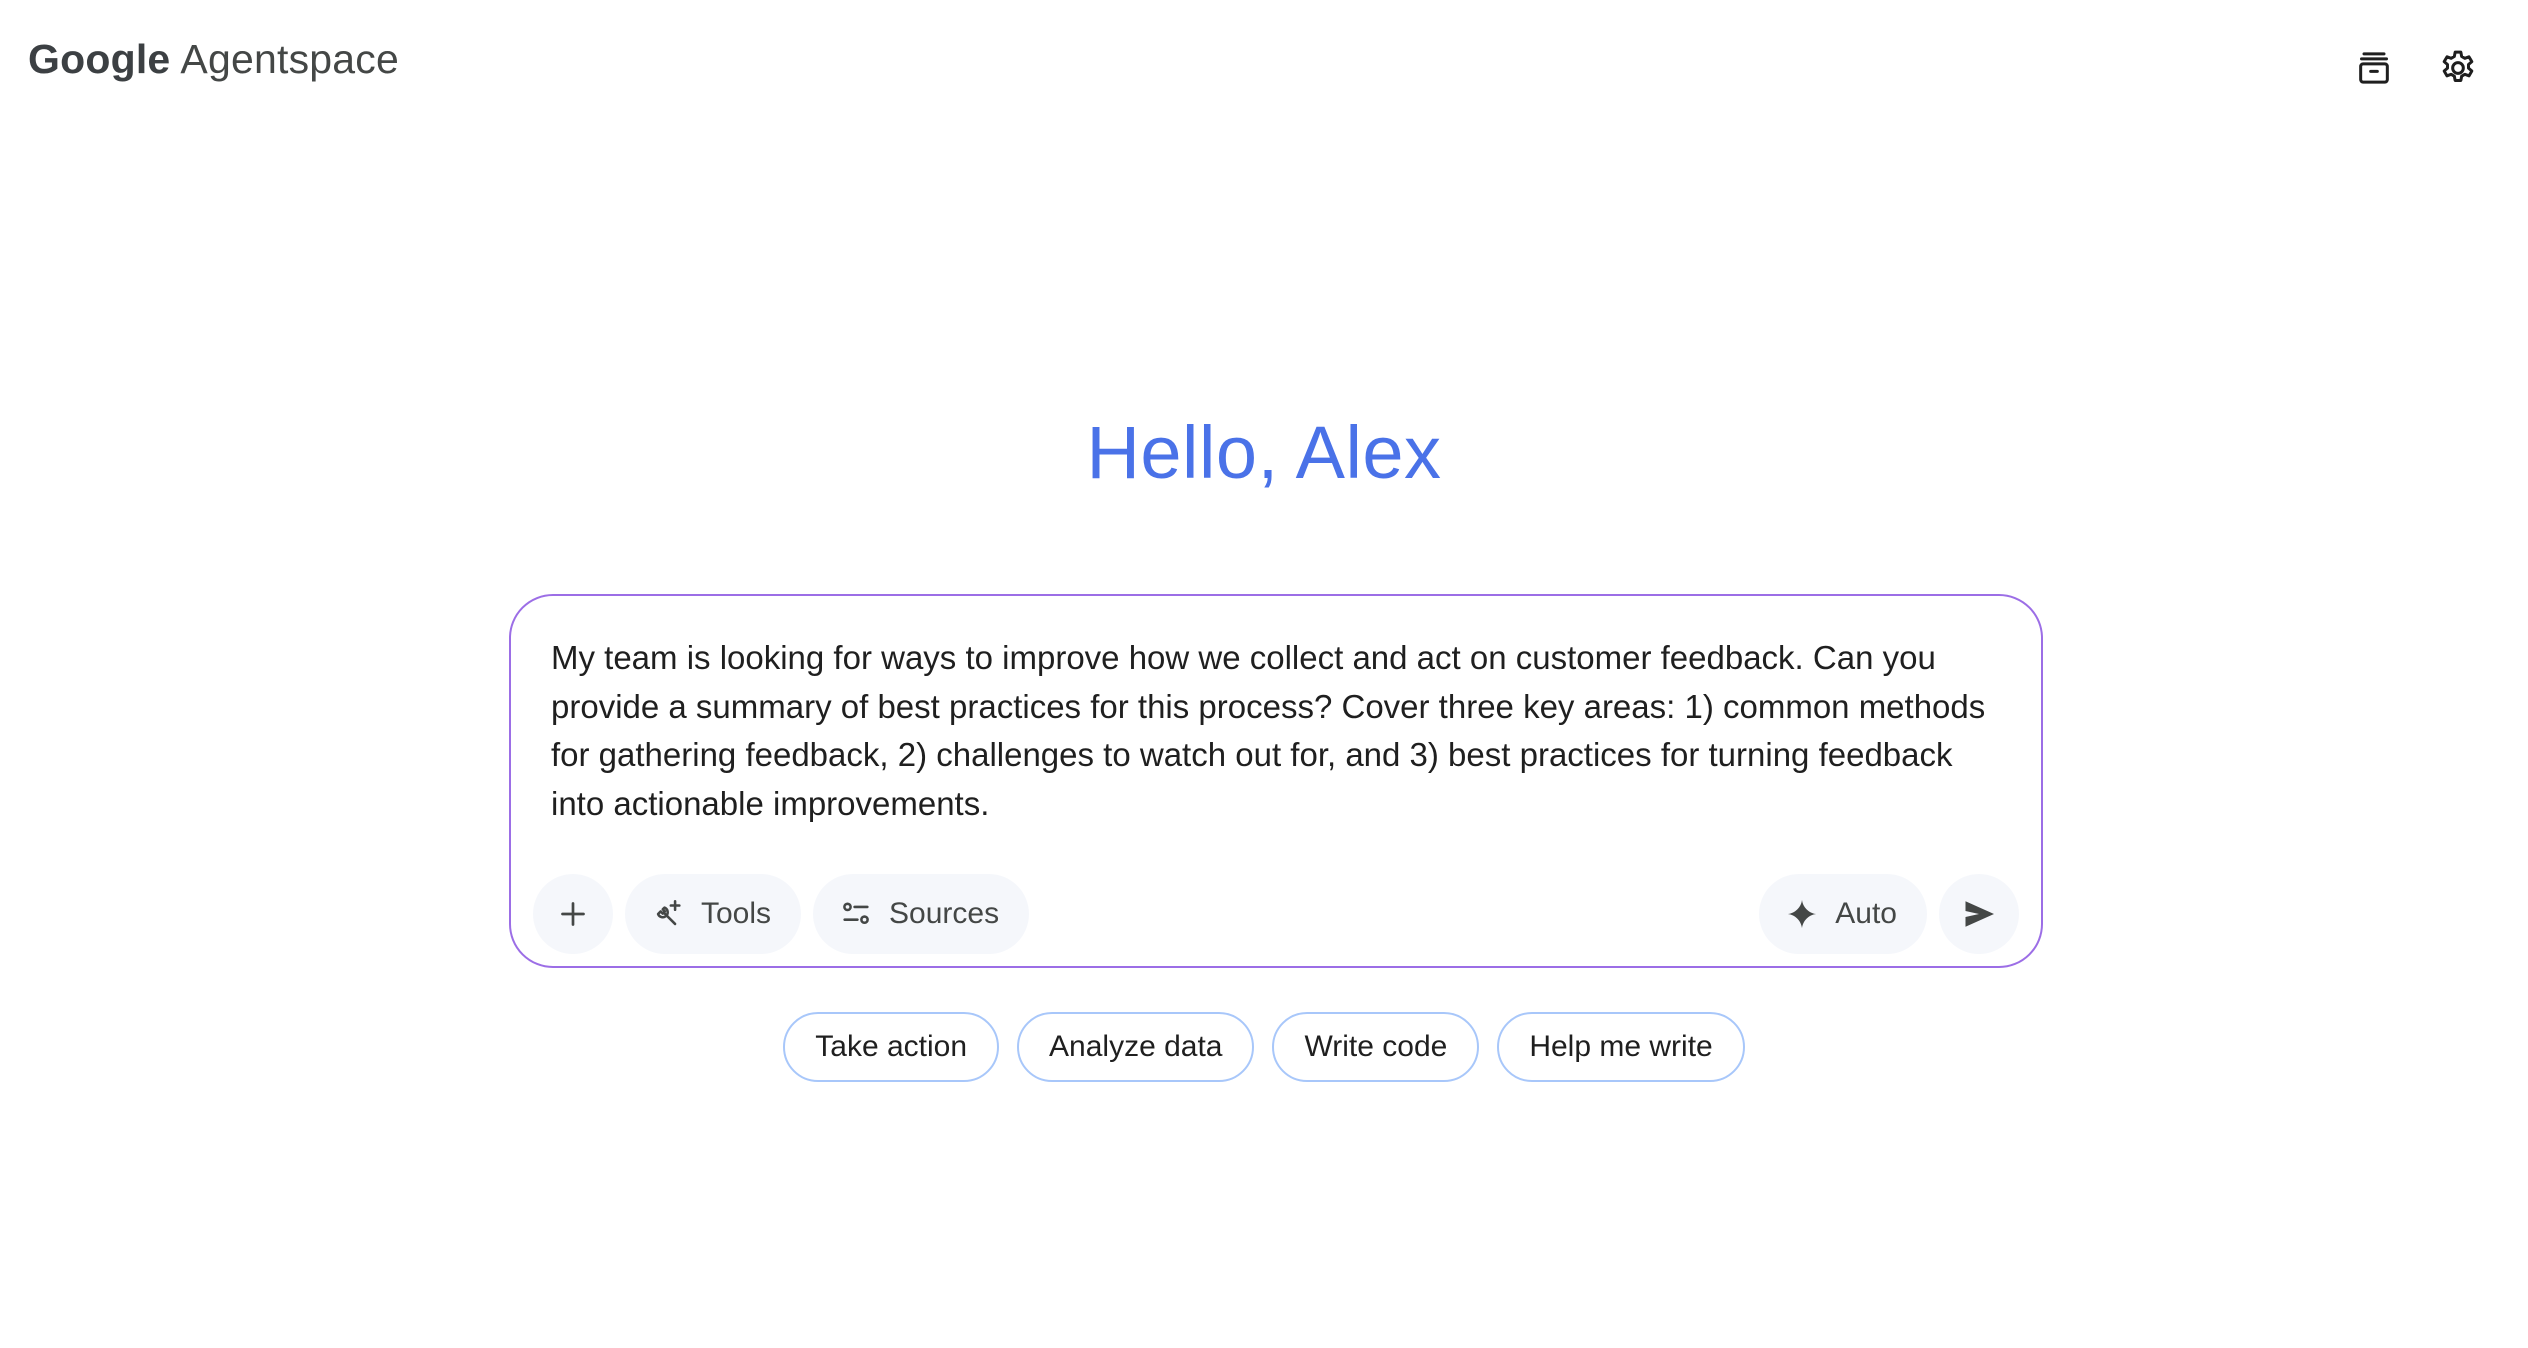 This screenshot has height=1348, width=2528. I want to click on sources-button: Sources, so click(921, 914).